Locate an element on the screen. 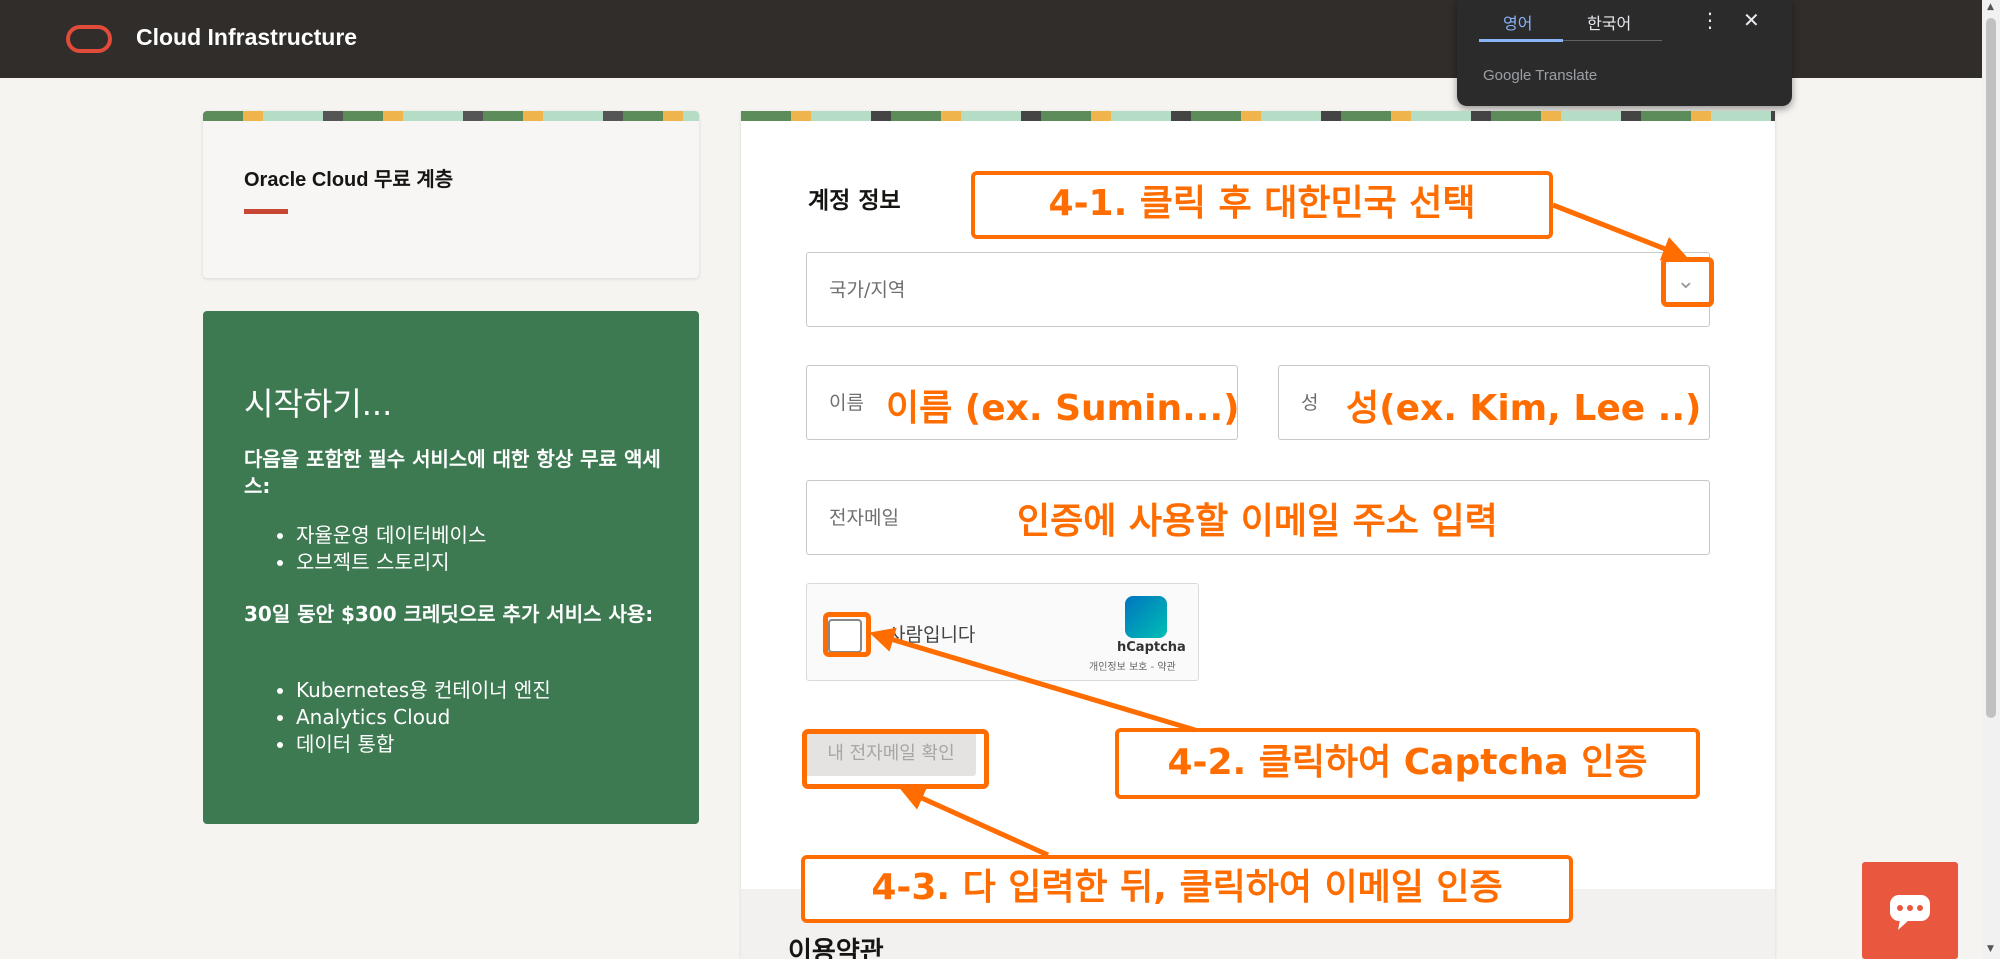  hcaptcha-links: 개인정보 보호 - 약관 is located at coordinates (1132, 665).